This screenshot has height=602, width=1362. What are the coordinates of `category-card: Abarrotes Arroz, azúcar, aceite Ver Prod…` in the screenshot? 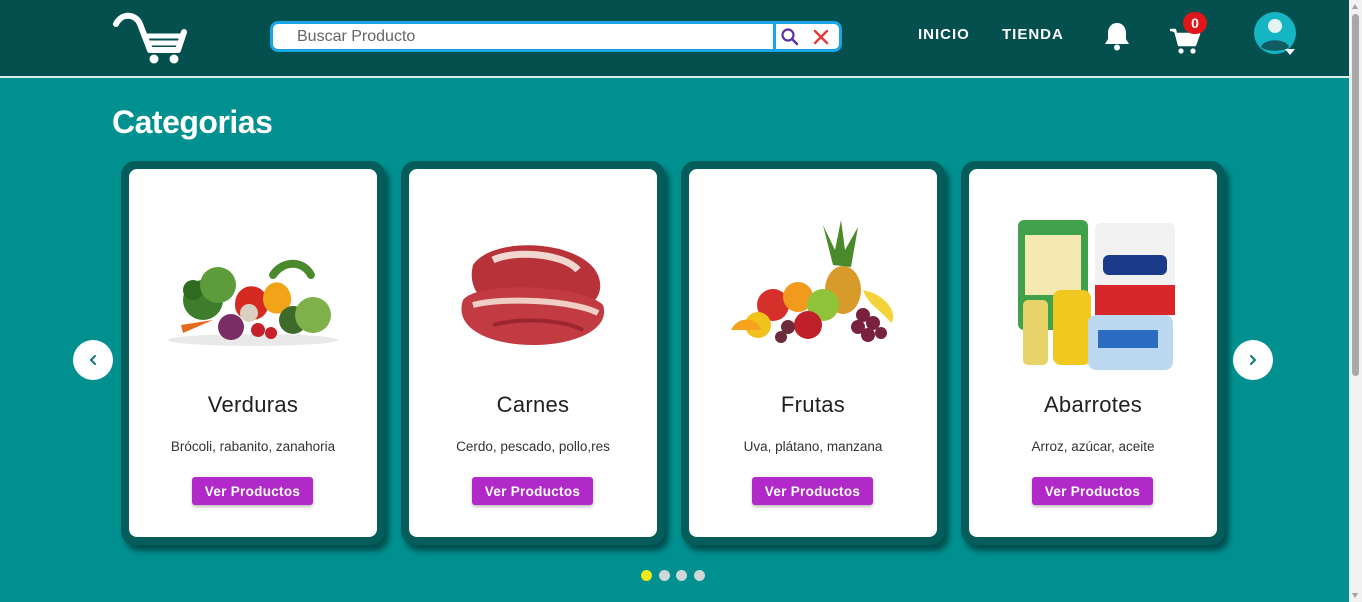 It's located at (1093, 353).